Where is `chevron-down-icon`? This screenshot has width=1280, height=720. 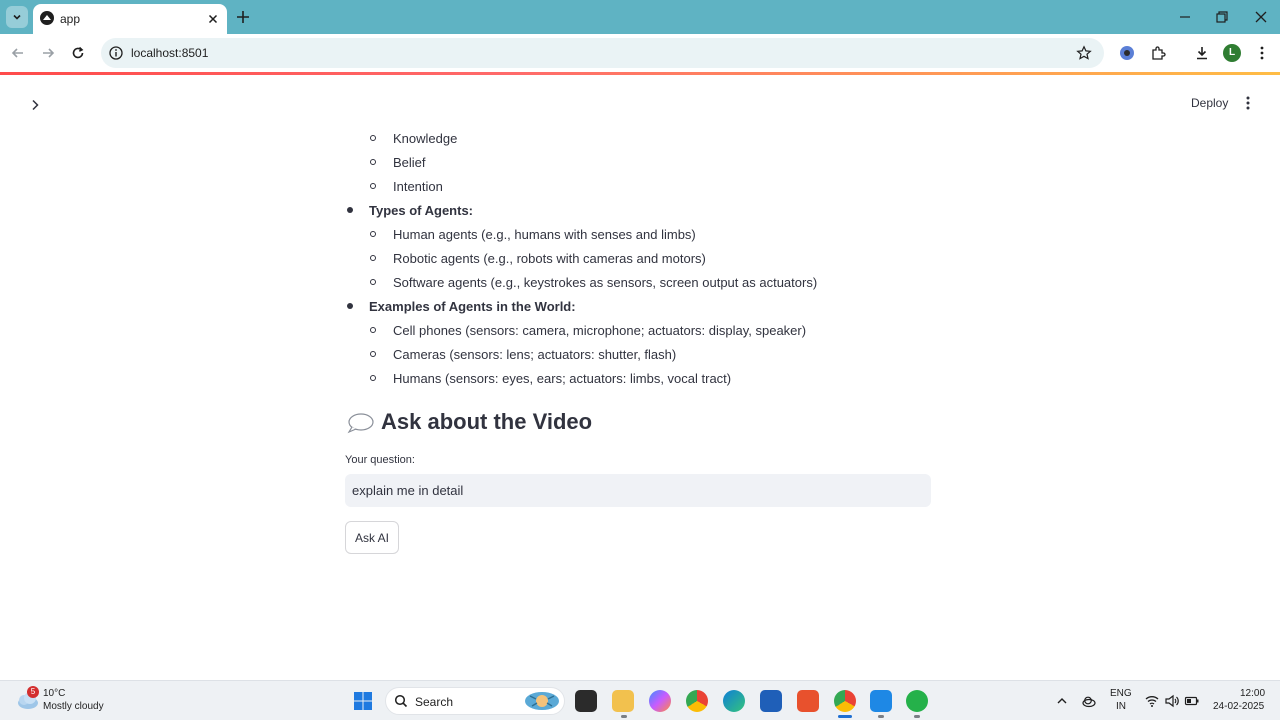 chevron-down-icon is located at coordinates (17, 17).